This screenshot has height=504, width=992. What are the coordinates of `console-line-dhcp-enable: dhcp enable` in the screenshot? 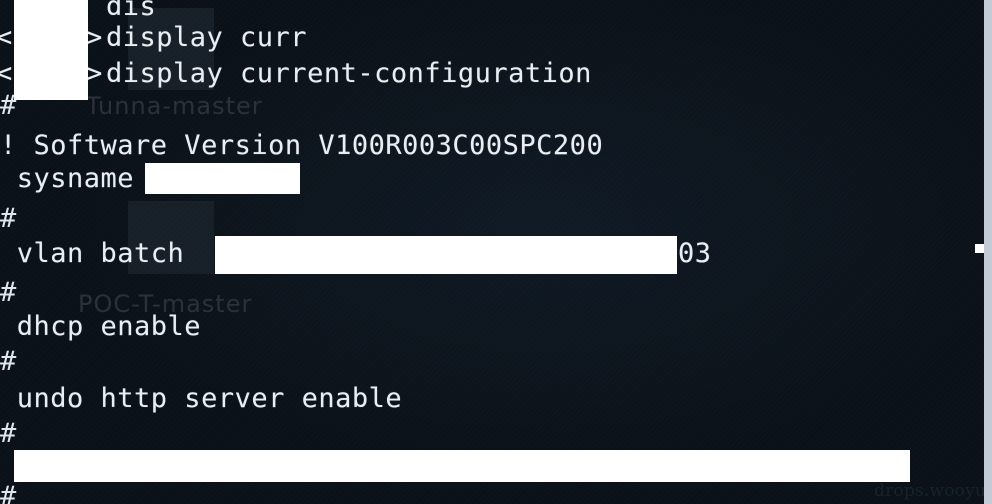 It's located at (101, 326).